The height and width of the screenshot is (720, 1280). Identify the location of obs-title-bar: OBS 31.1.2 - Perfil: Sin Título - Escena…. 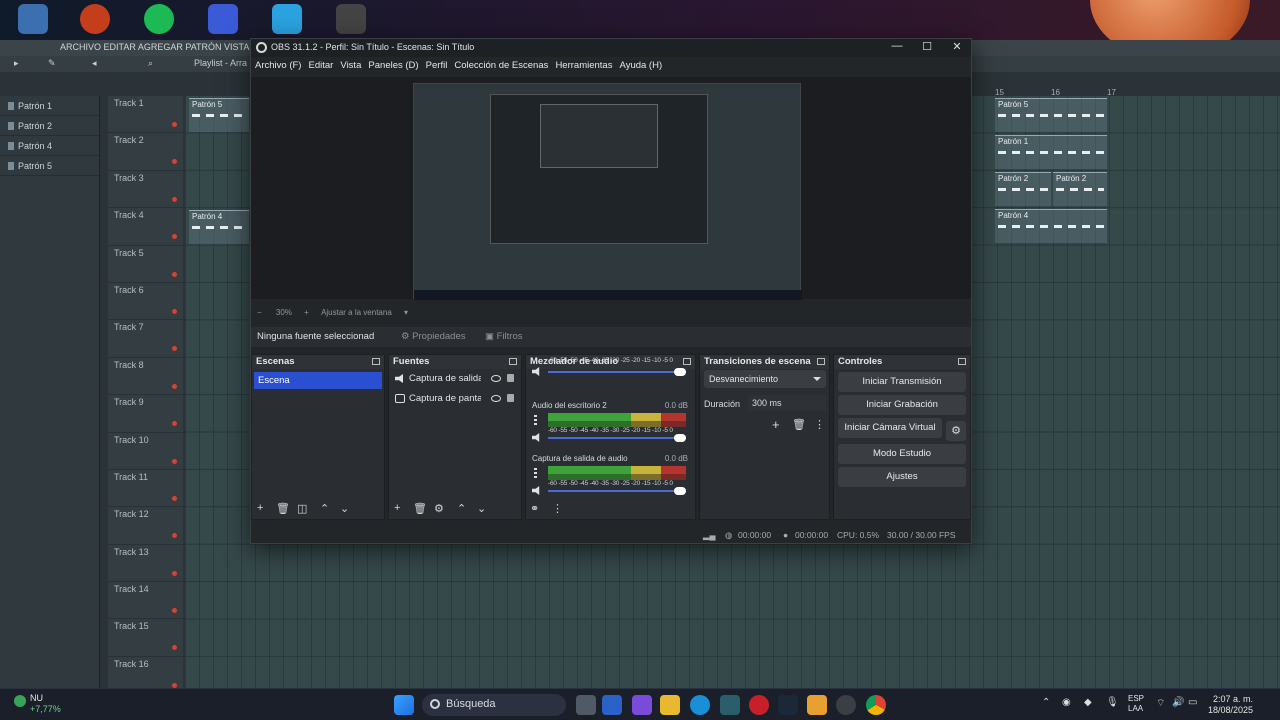
(611, 48).